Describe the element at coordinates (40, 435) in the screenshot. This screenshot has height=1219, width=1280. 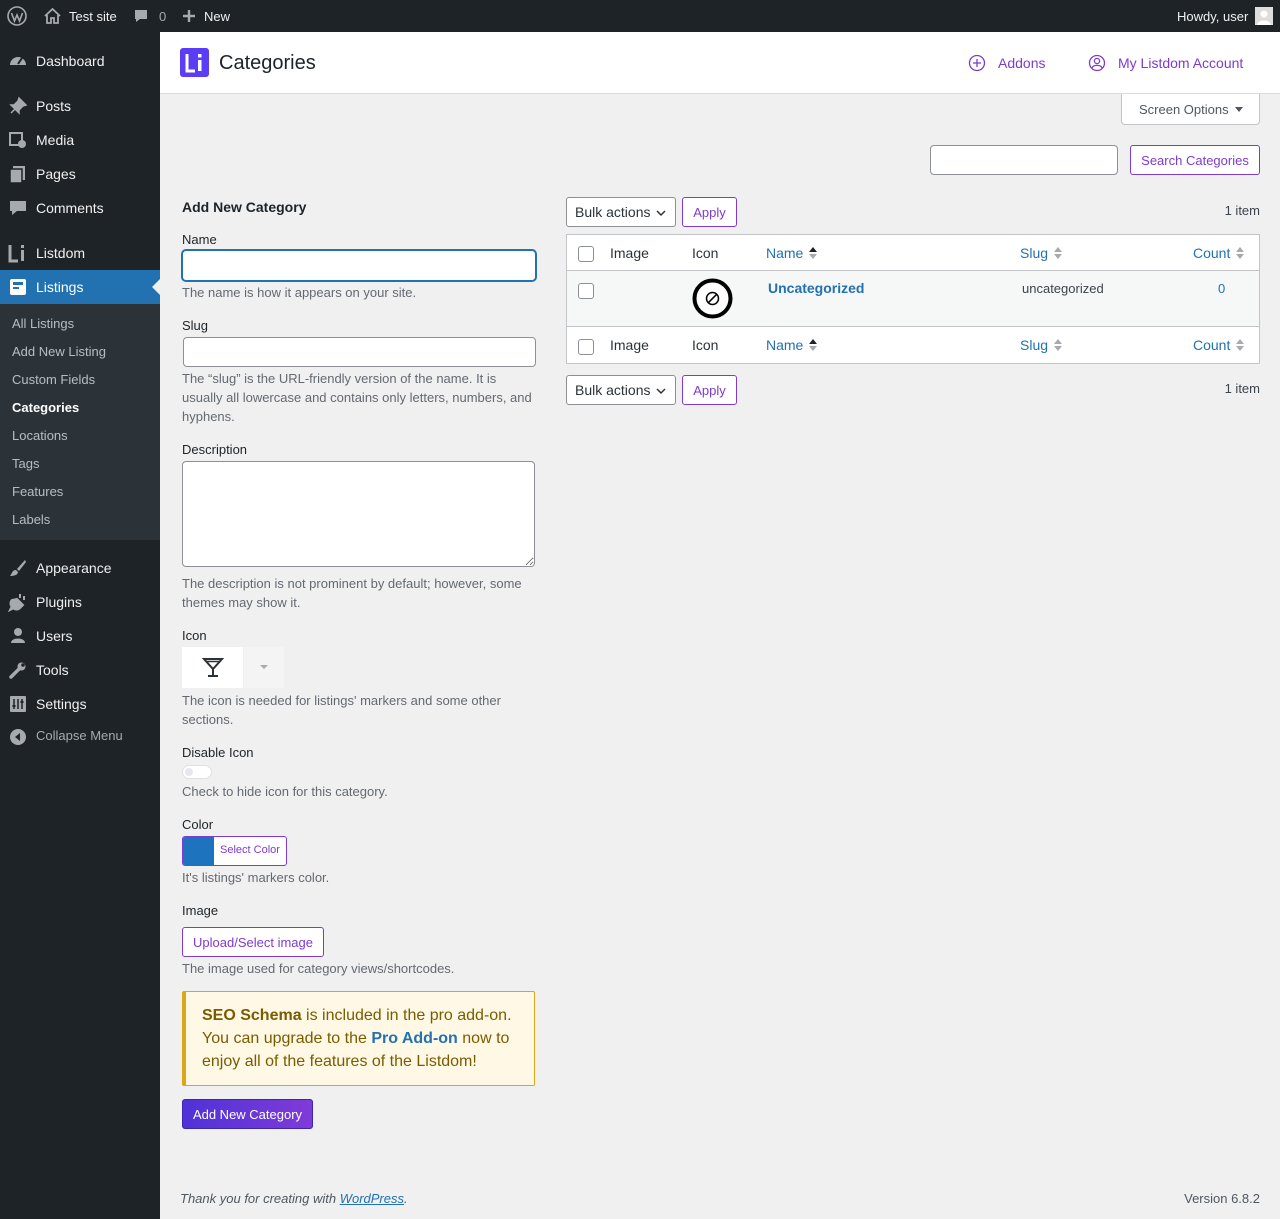
I see `submenu-locations: Locations` at that location.